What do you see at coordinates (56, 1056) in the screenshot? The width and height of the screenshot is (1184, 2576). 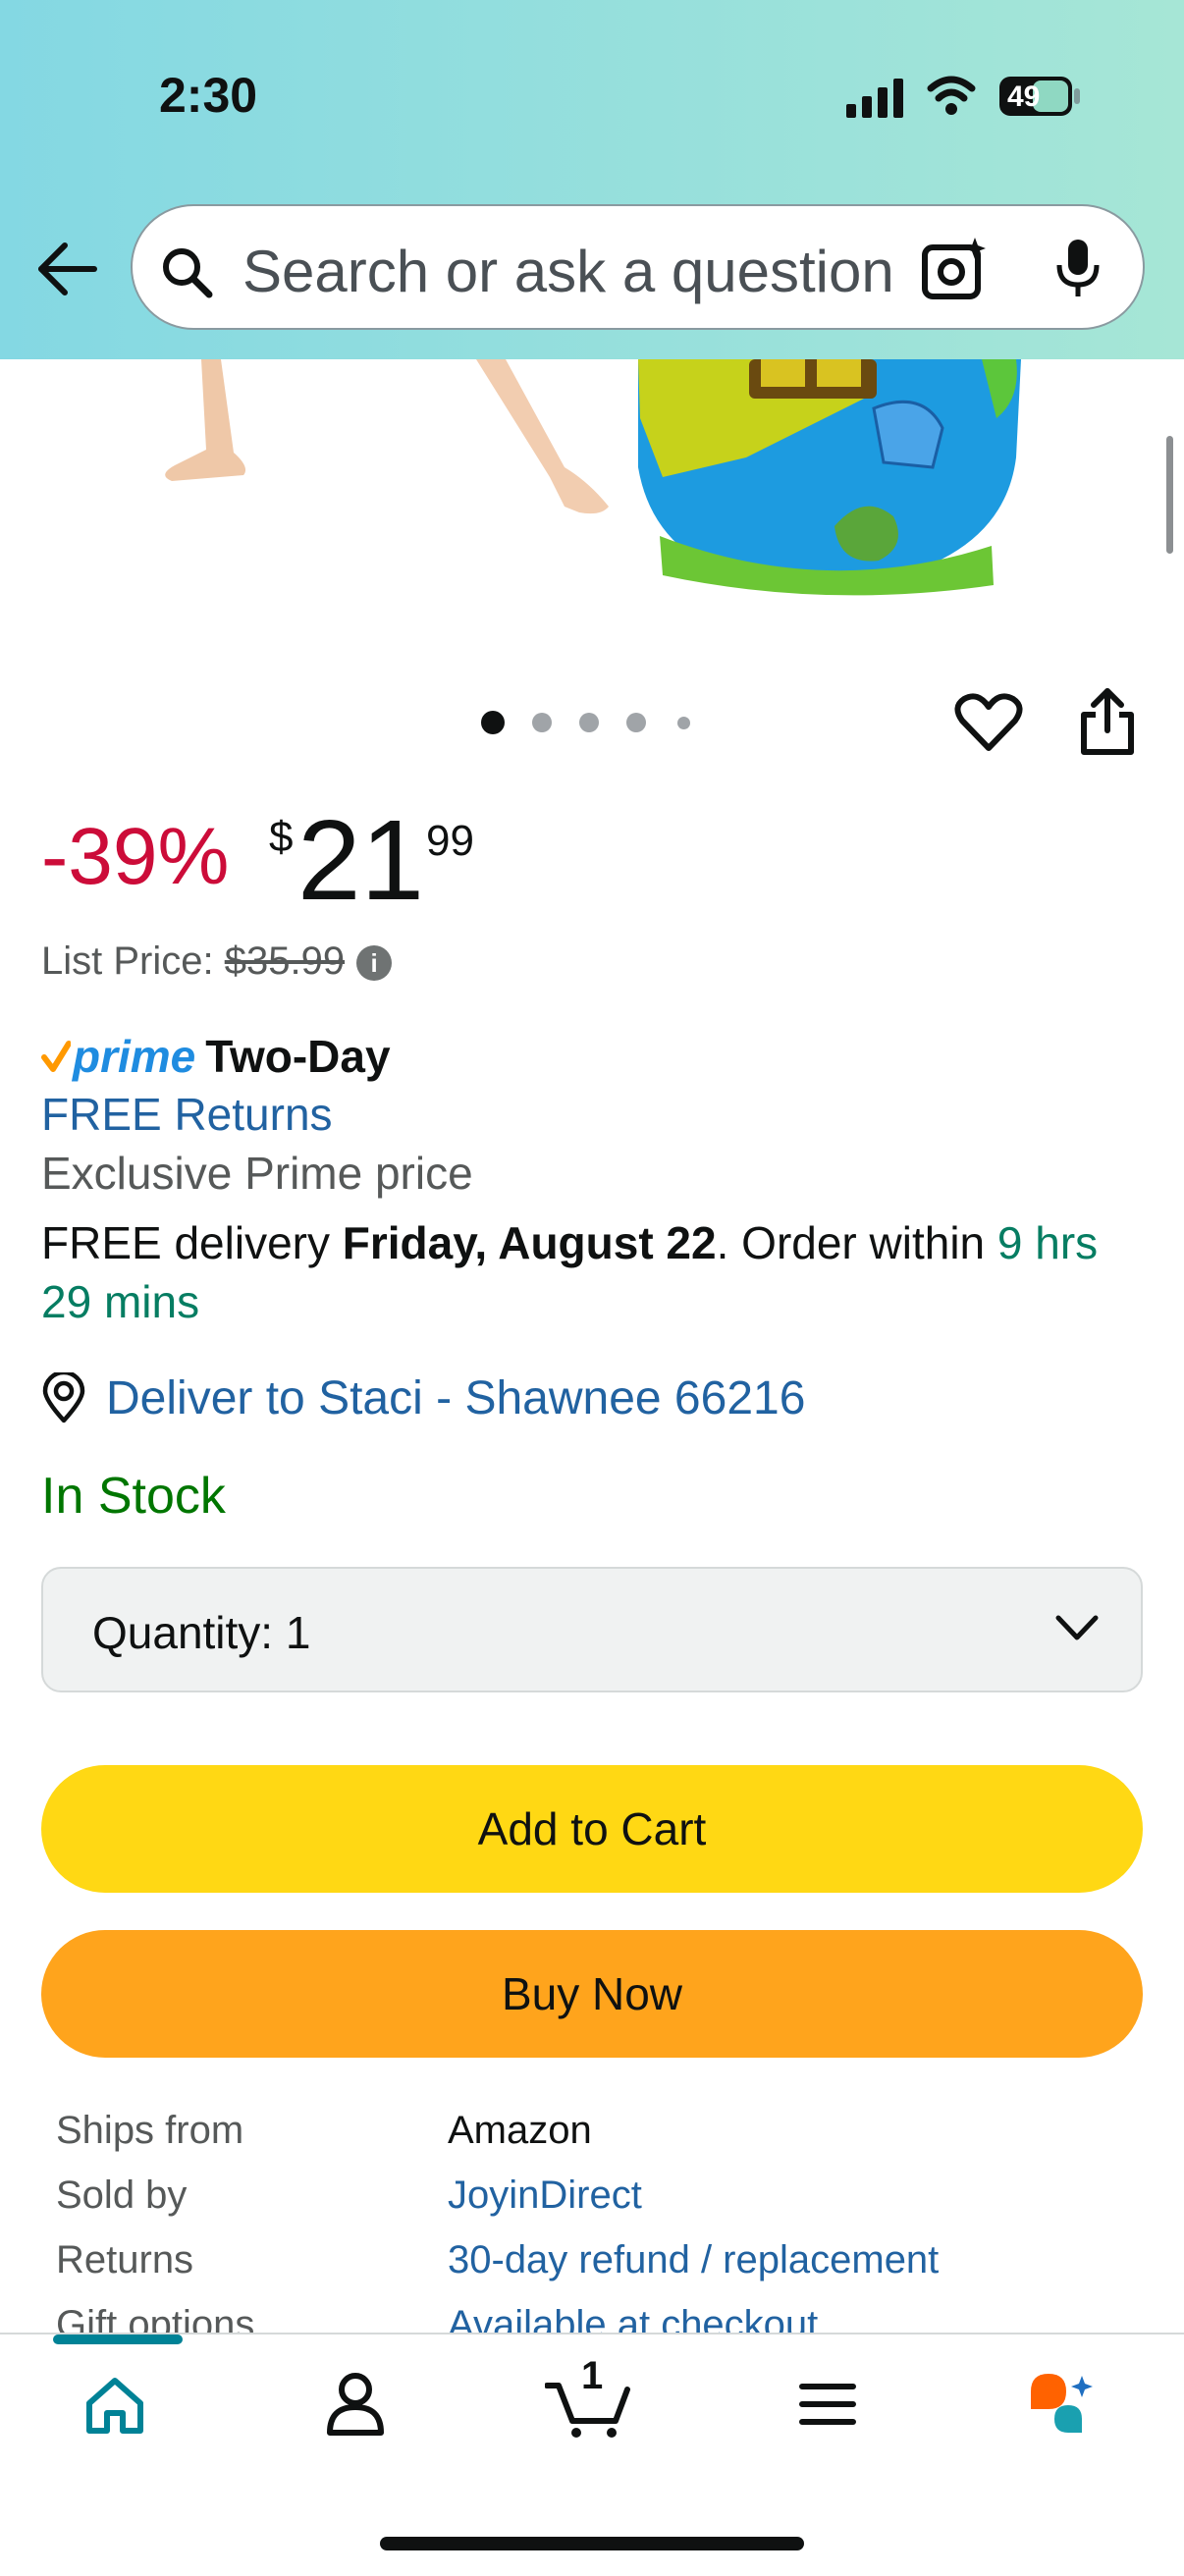 I see `prime-check-icon` at bounding box center [56, 1056].